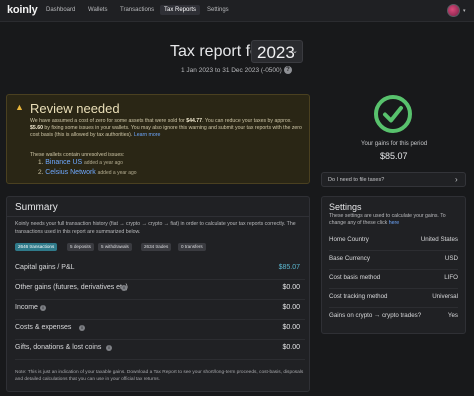 The height and width of the screenshot is (396, 474). Describe the element at coordinates (80, 247) in the screenshot. I see `chip-deposits: 5 deposits` at that location.